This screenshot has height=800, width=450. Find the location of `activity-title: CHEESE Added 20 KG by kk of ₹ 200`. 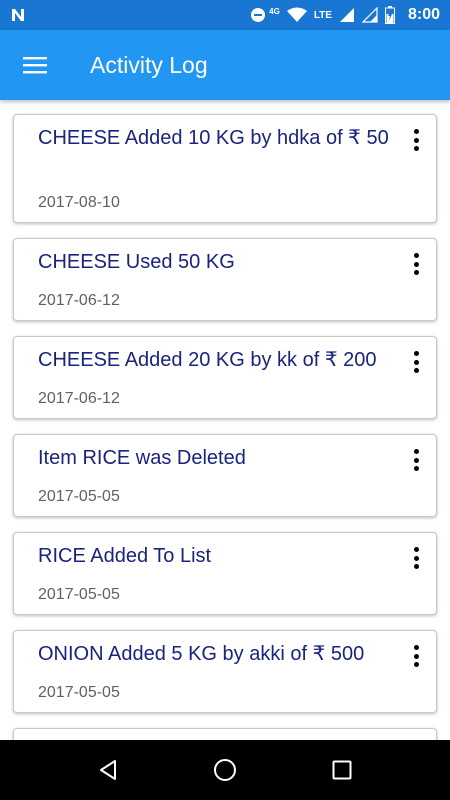

activity-title: CHEESE Added 20 KG by kk of ₹ 200 is located at coordinates (207, 360).